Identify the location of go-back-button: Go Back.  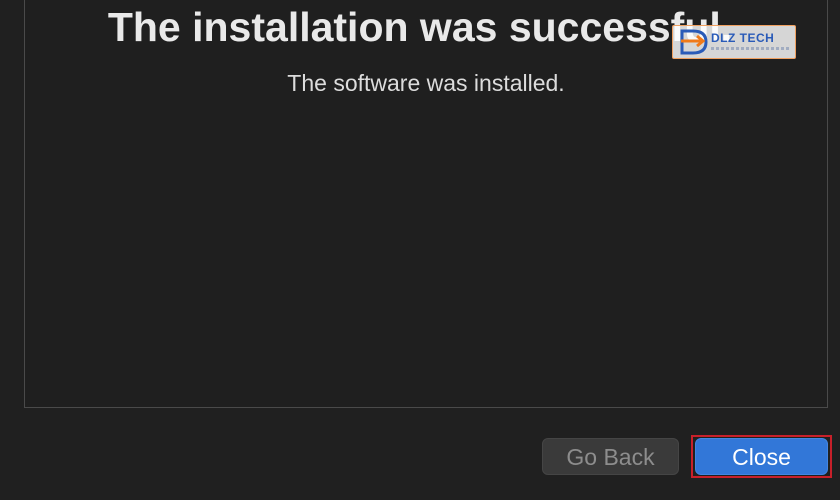
(610, 456).